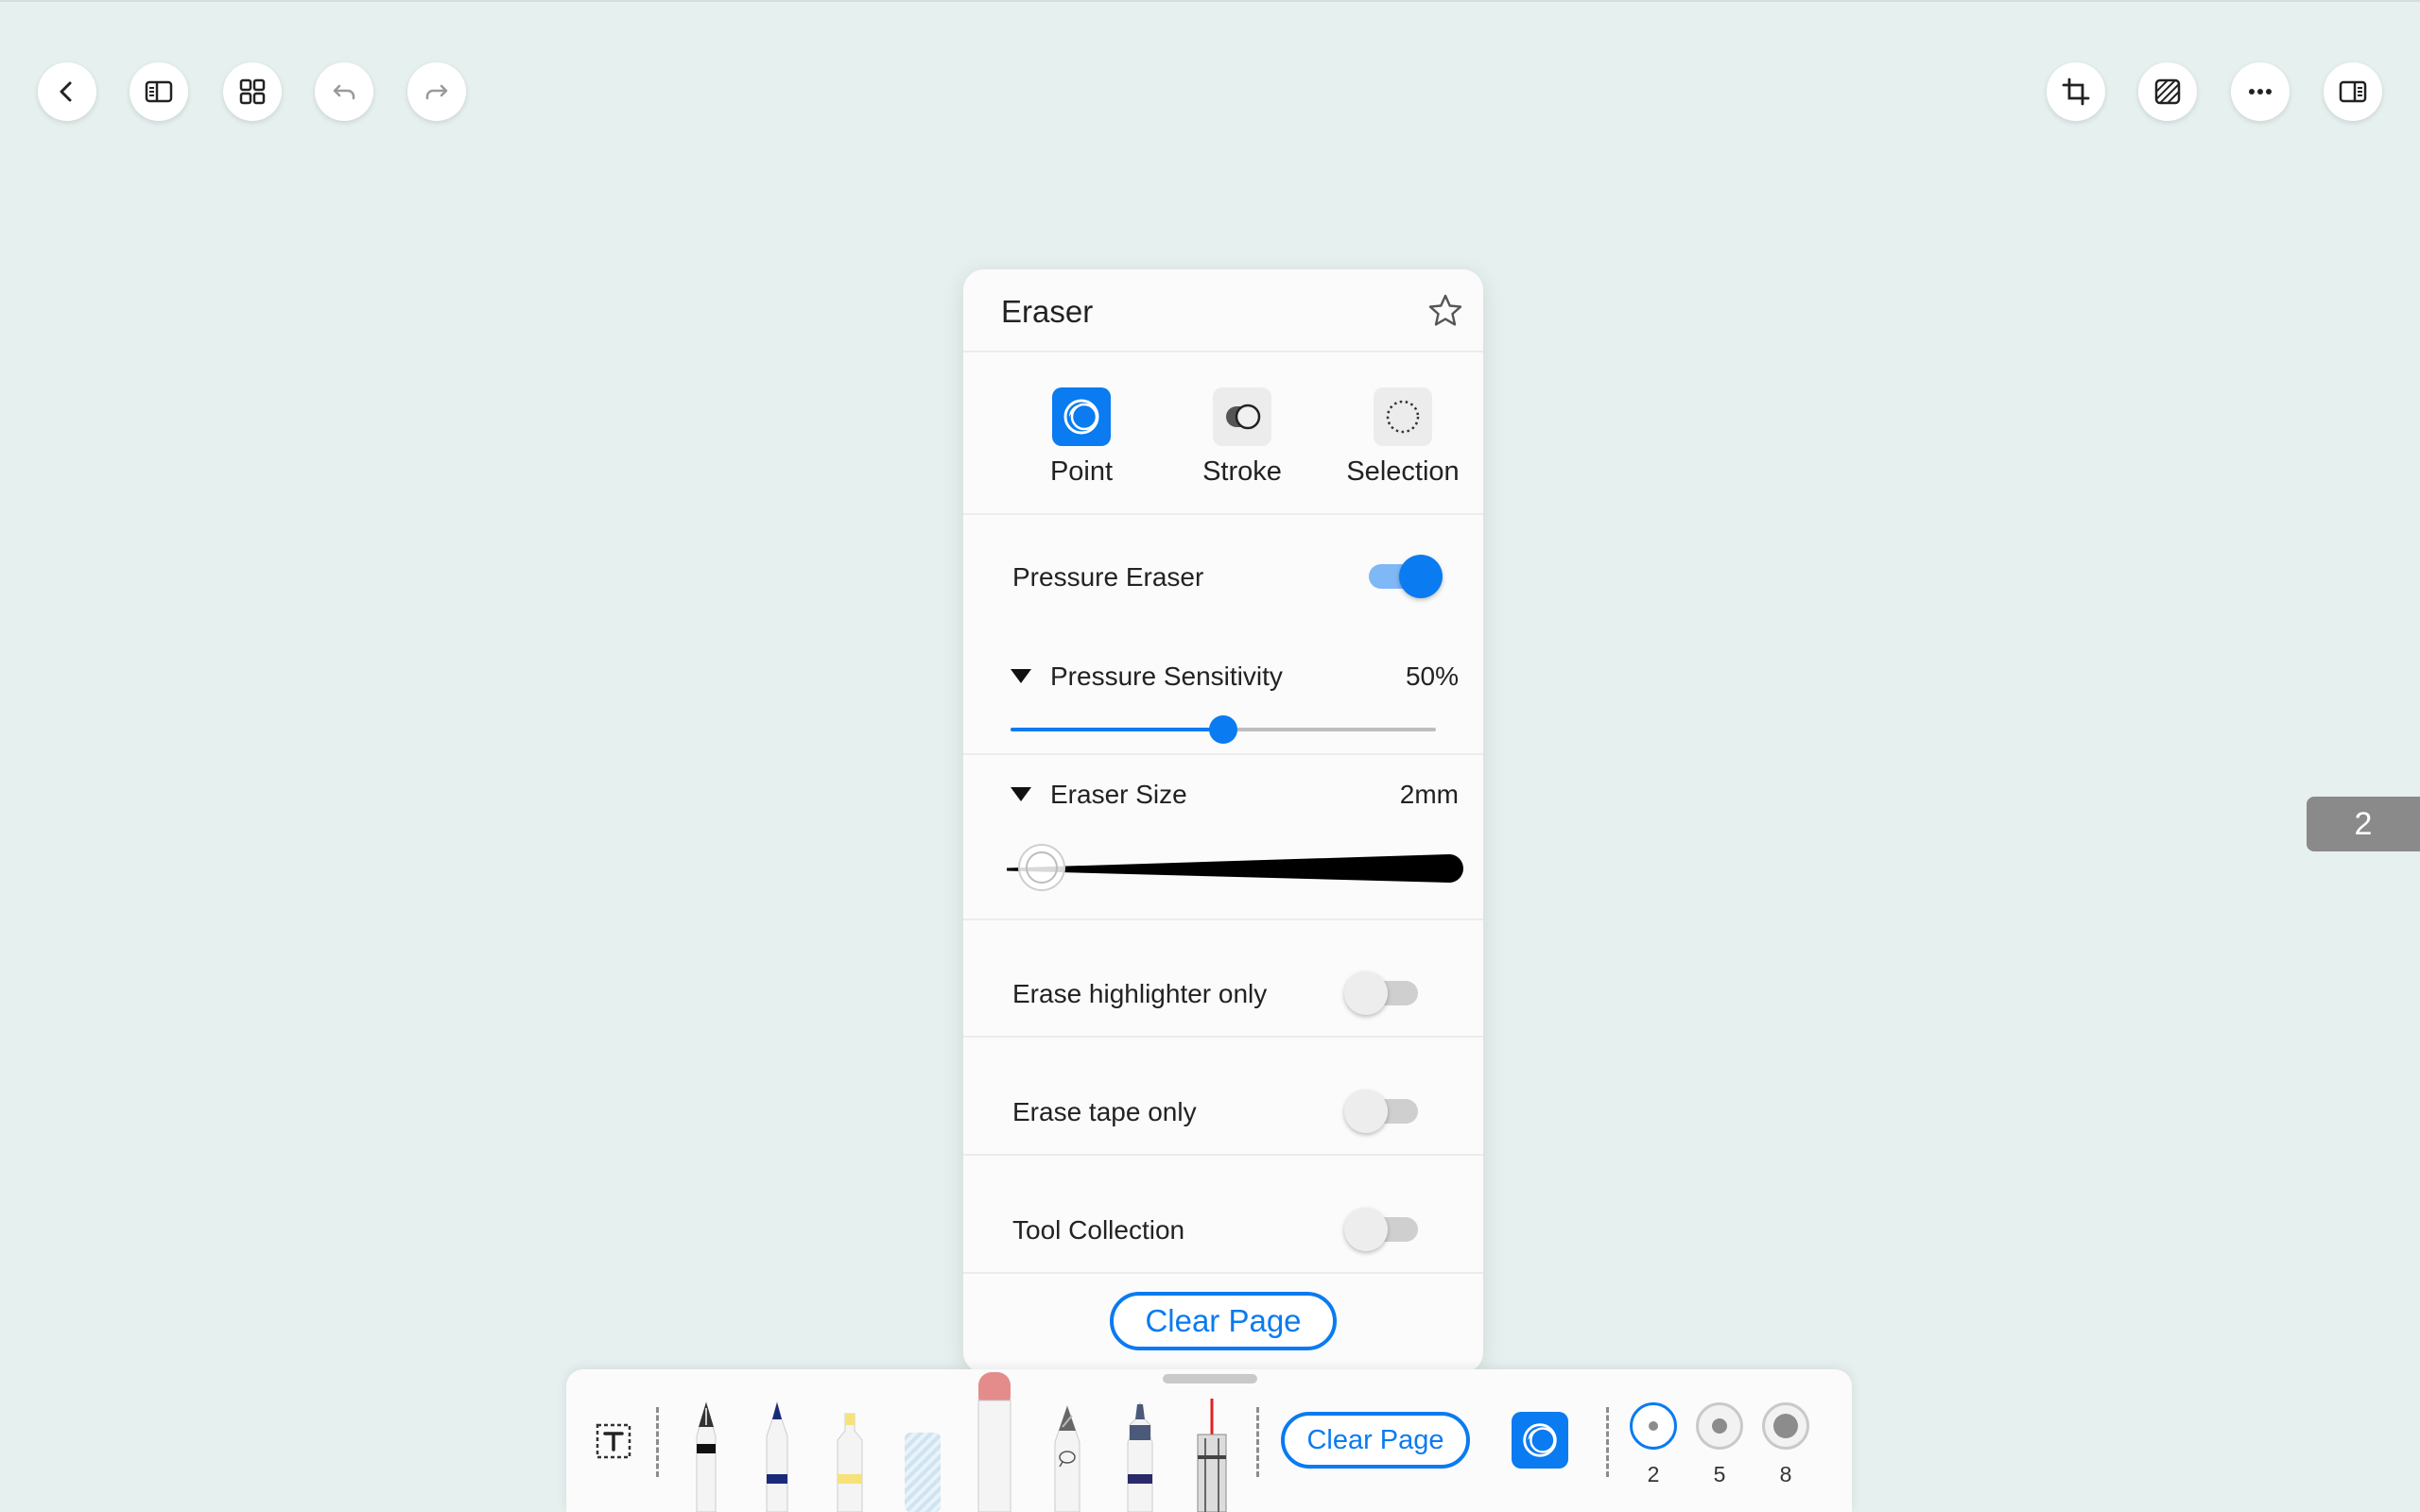 The width and height of the screenshot is (2420, 1512). What do you see at coordinates (1210, 1378) in the screenshot?
I see `dock-drag-handle` at bounding box center [1210, 1378].